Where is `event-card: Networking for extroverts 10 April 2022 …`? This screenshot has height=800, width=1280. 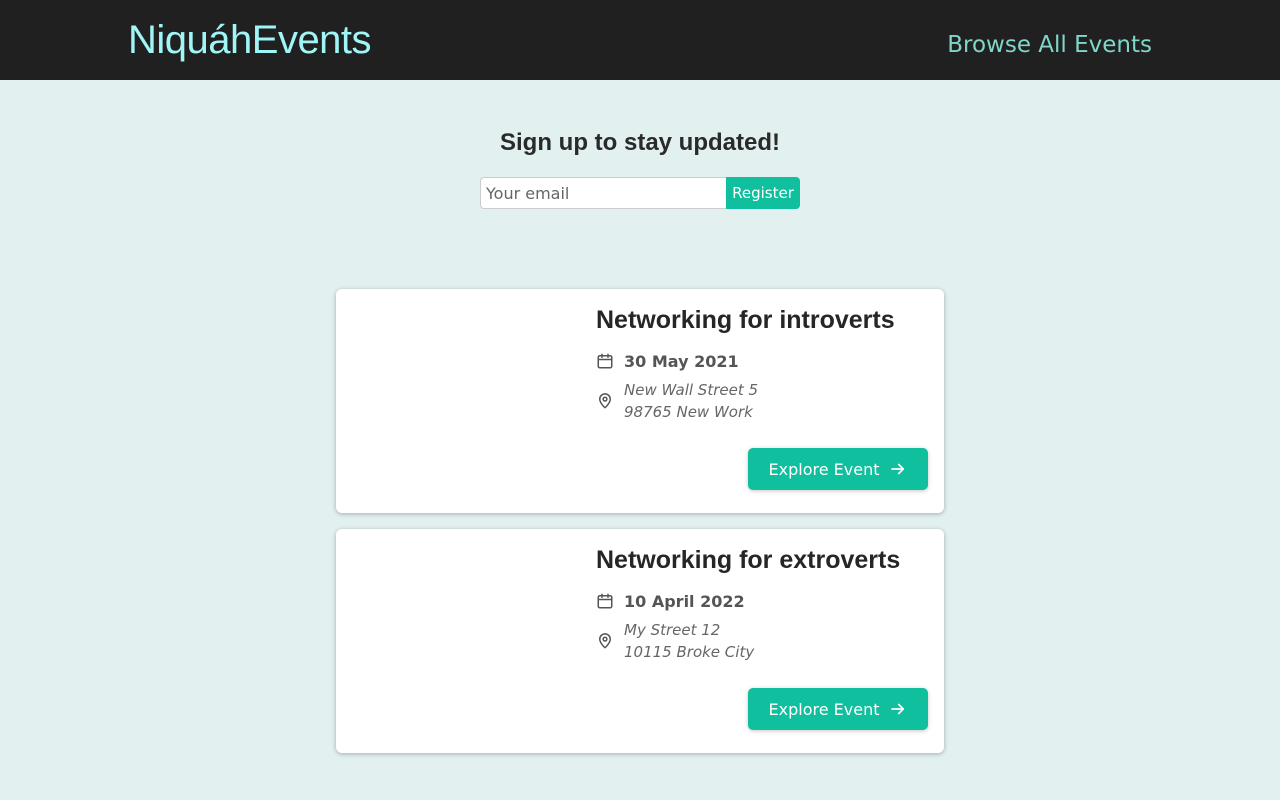 event-card: Networking for extroverts 10 April 2022 … is located at coordinates (640, 641).